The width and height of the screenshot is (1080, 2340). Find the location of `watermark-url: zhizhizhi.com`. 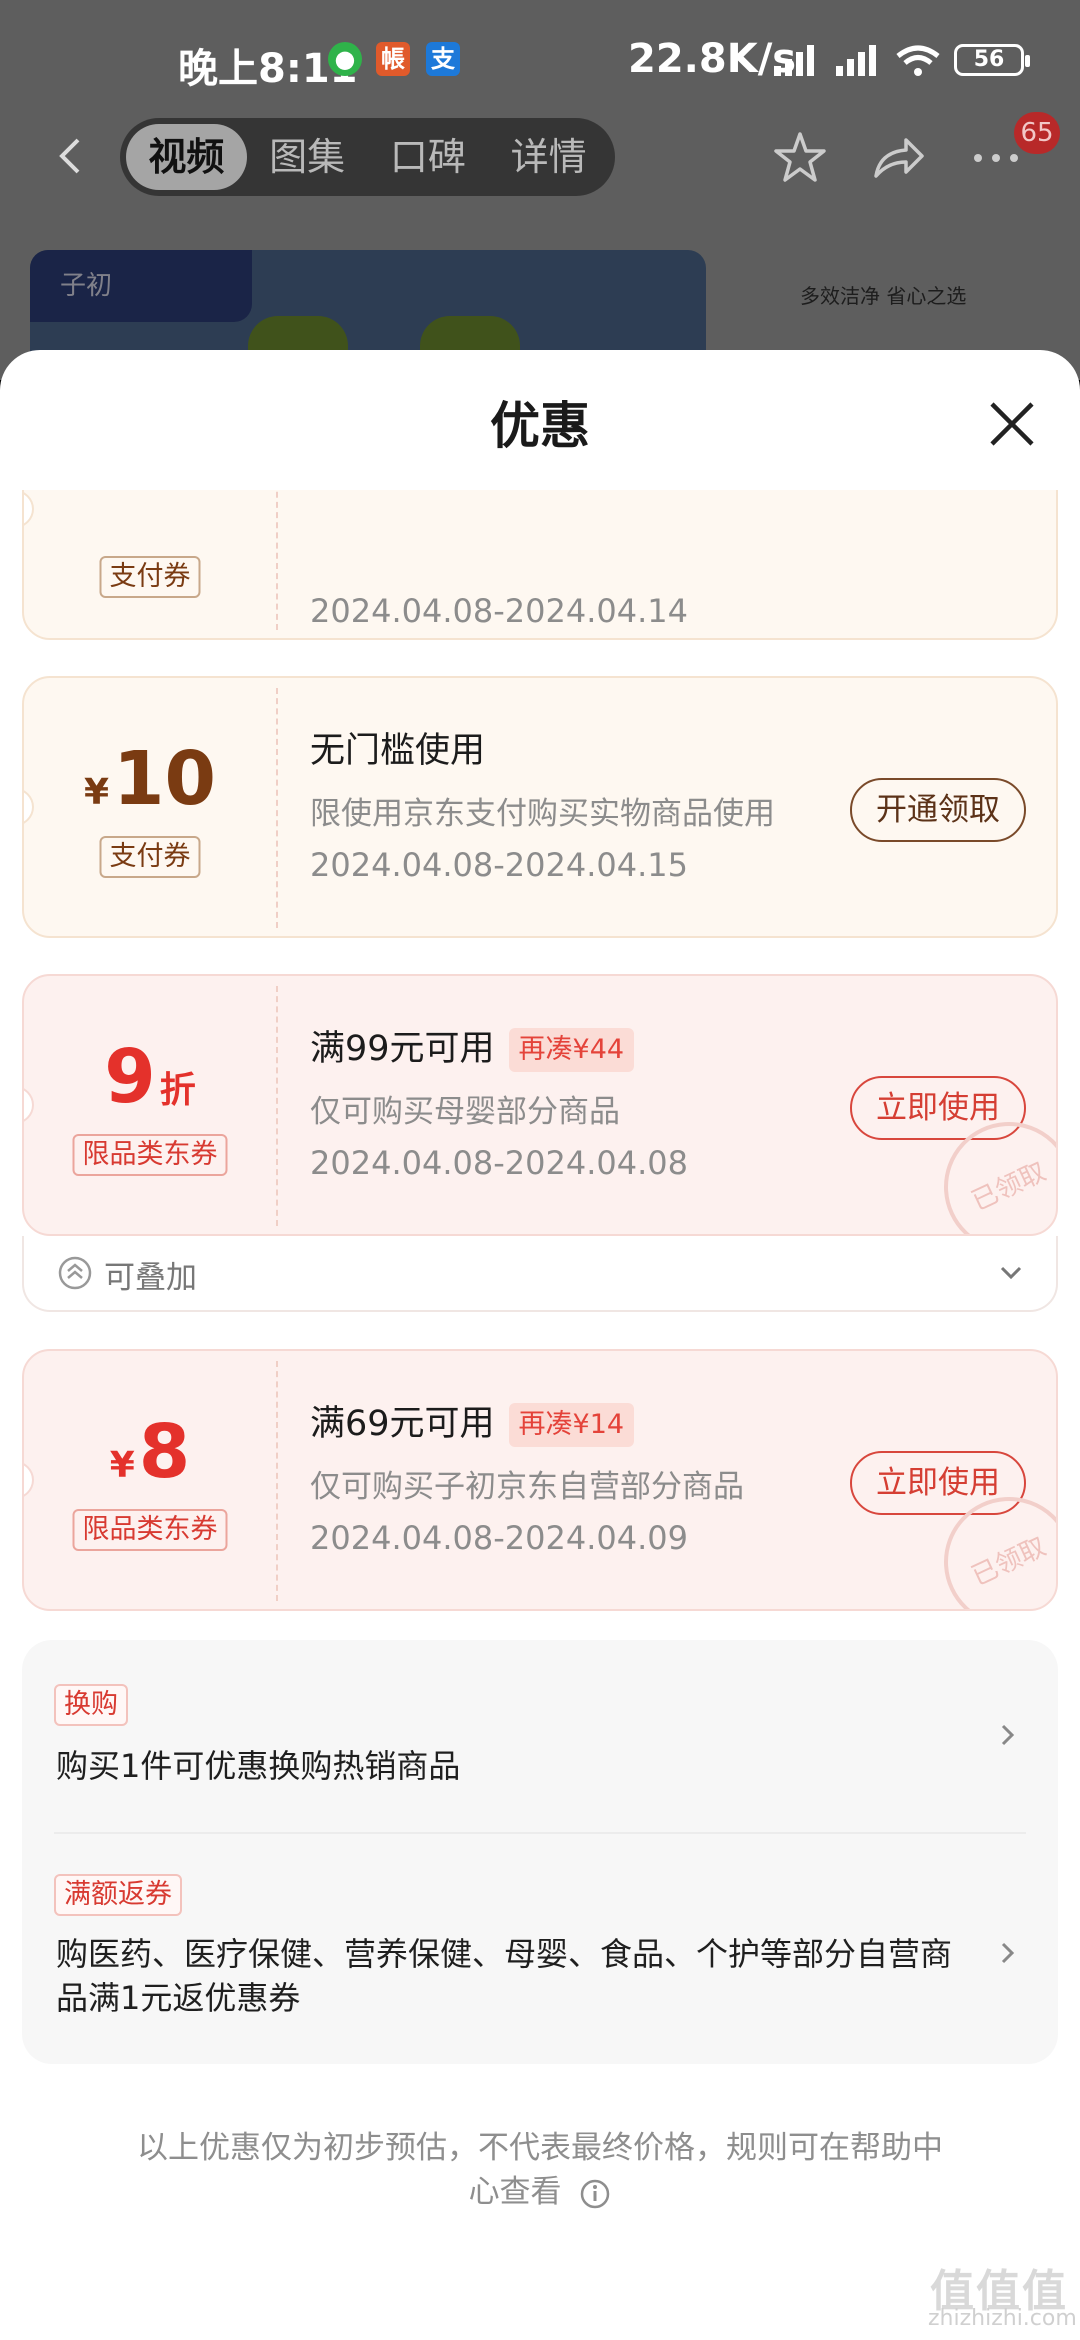

watermark-url: zhizhizhi.com is located at coordinates (1002, 2318).